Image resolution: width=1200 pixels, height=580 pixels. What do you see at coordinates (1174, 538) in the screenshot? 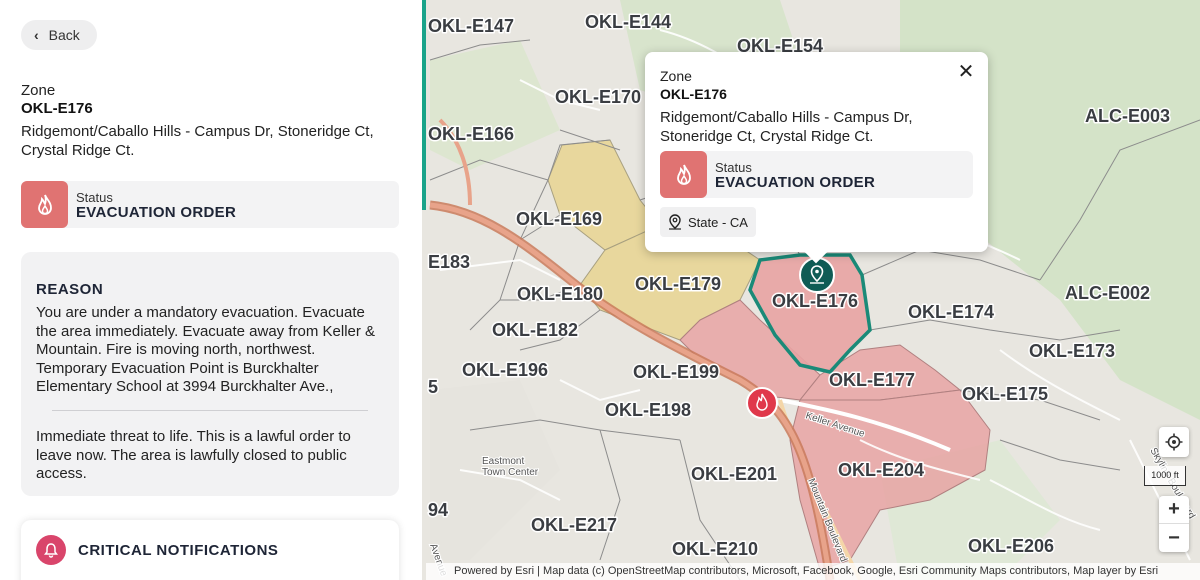
I see `zoom-out-button: −` at bounding box center [1174, 538].